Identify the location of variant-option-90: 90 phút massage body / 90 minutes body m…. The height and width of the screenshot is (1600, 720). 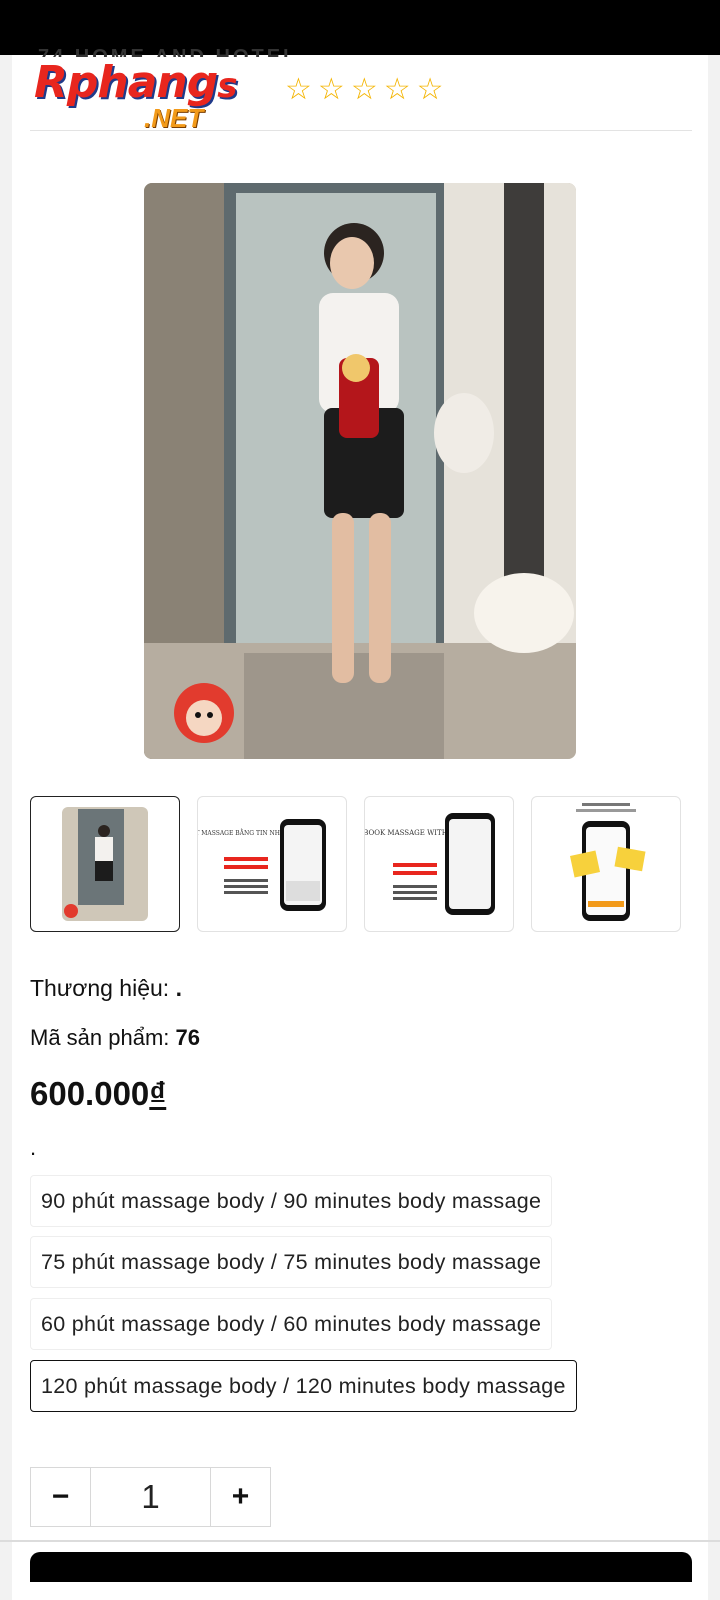
(291, 1201).